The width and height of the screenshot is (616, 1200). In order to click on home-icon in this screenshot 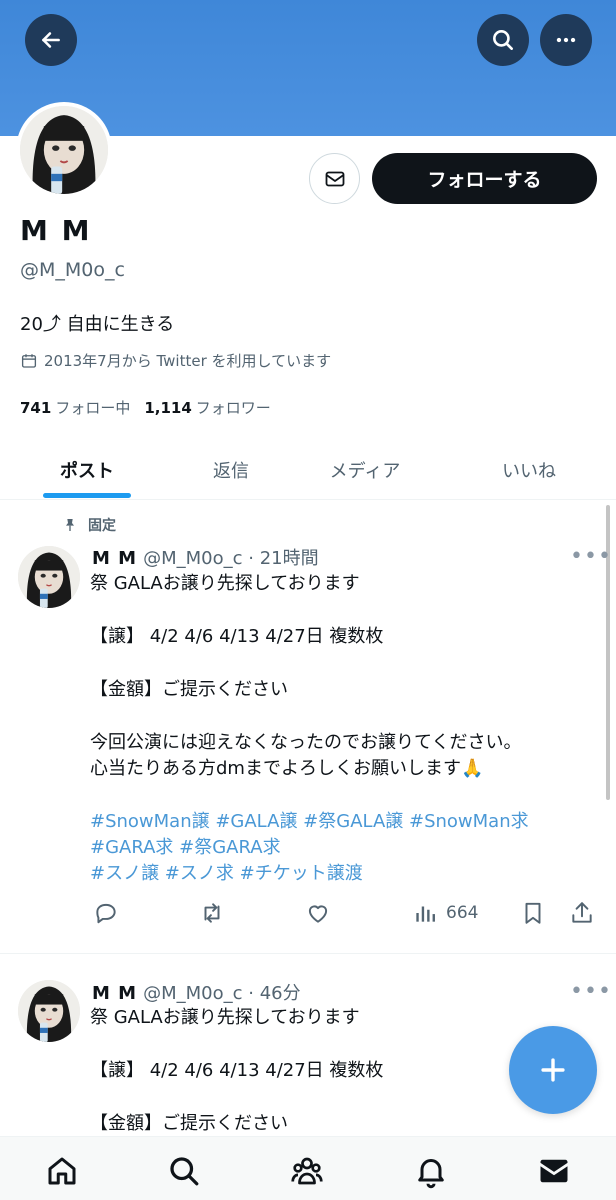, I will do `click(62, 1171)`.